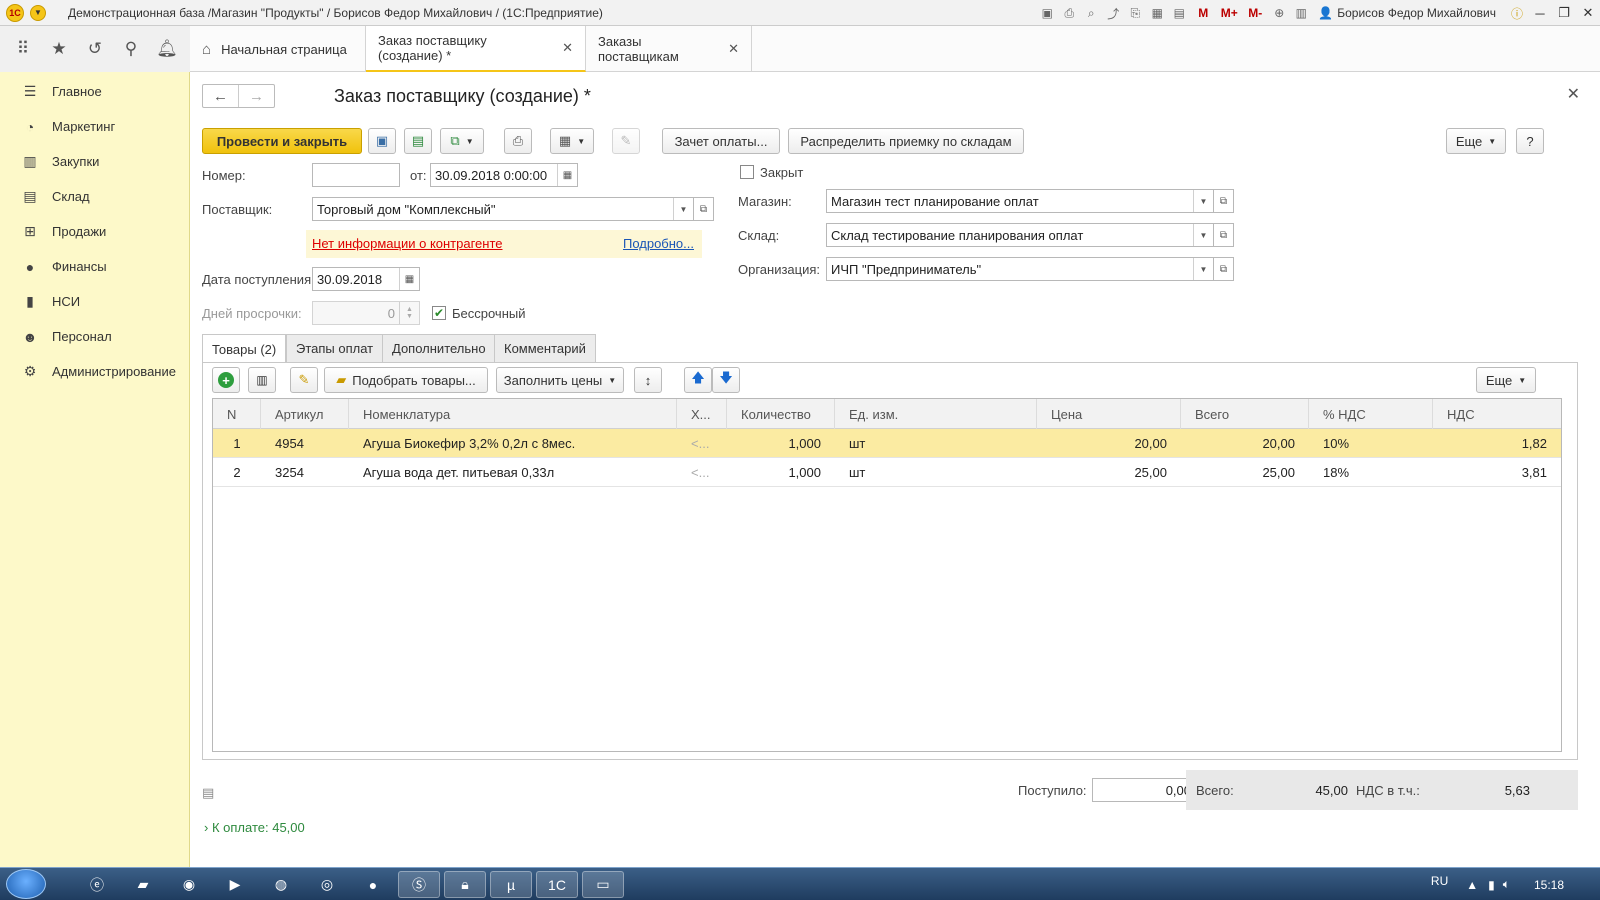  Describe the element at coordinates (511, 884) in the screenshot. I see `torrent-icon: µ` at that location.